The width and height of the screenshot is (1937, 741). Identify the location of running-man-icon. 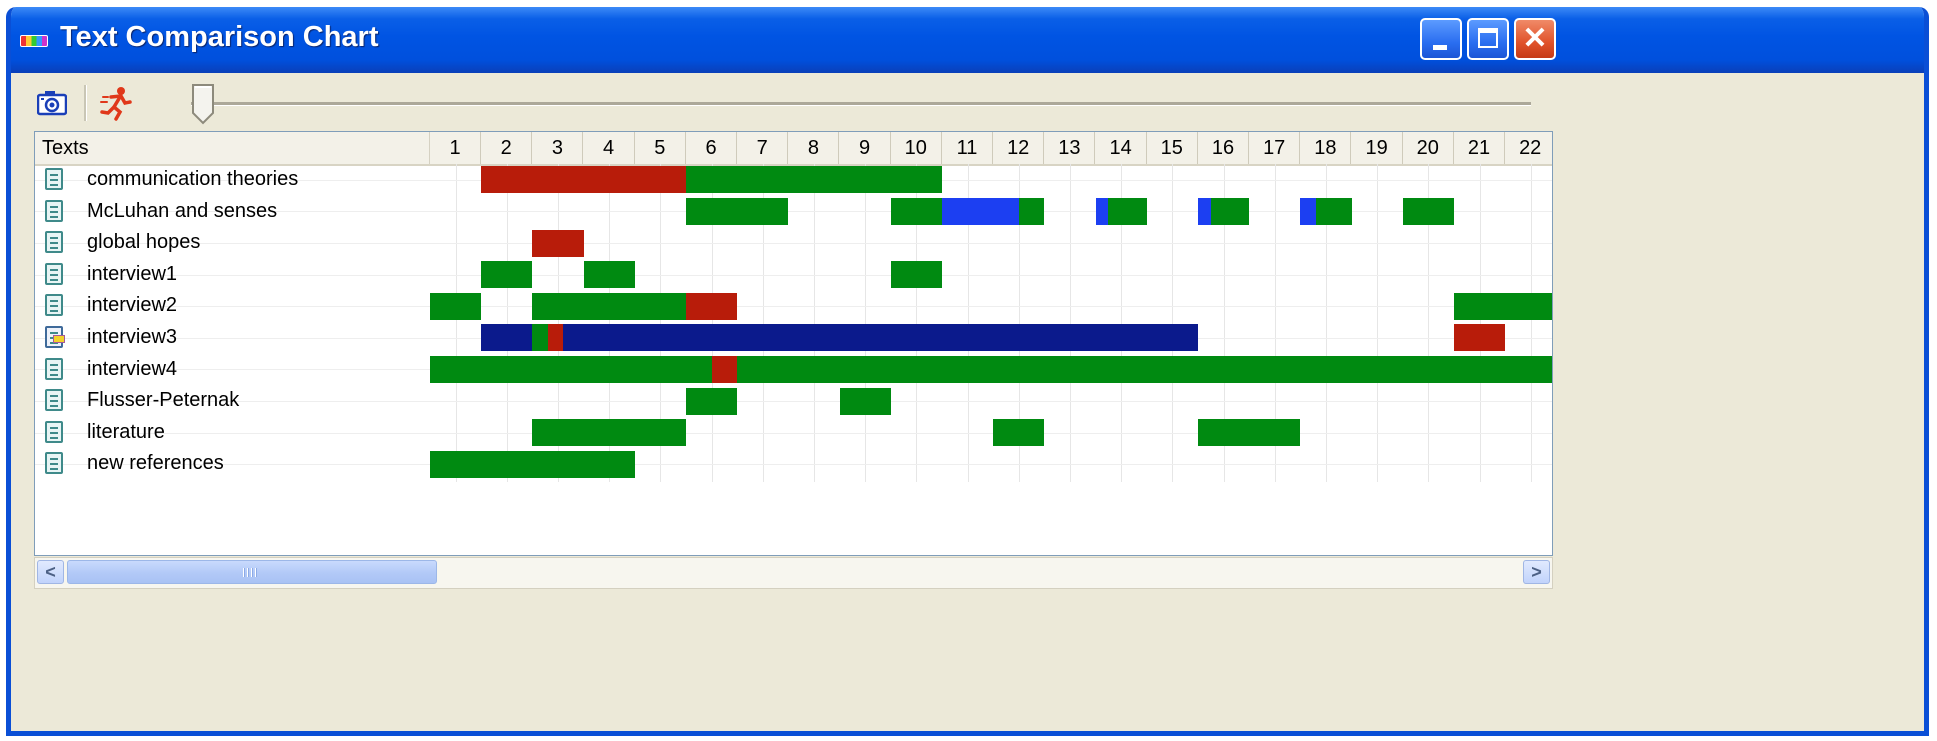
(116, 103).